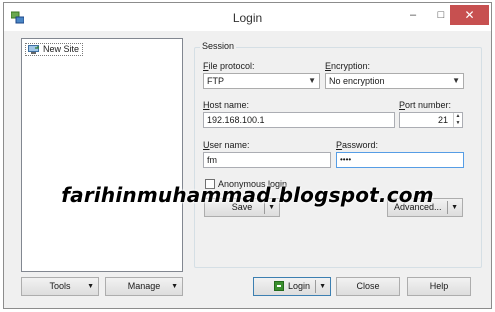 The height and width of the screenshot is (312, 495). I want to click on user-name-input: fm, so click(267, 160).